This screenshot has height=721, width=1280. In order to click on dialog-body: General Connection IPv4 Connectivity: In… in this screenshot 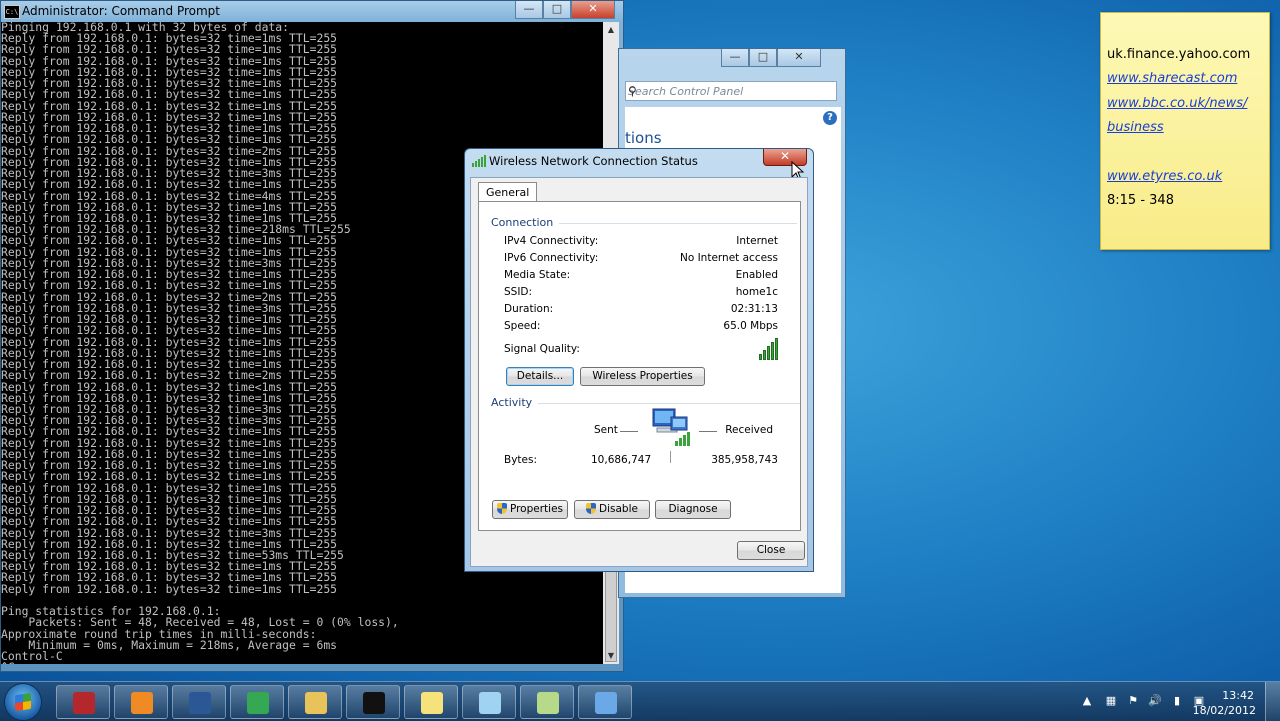, I will do `click(639, 372)`.